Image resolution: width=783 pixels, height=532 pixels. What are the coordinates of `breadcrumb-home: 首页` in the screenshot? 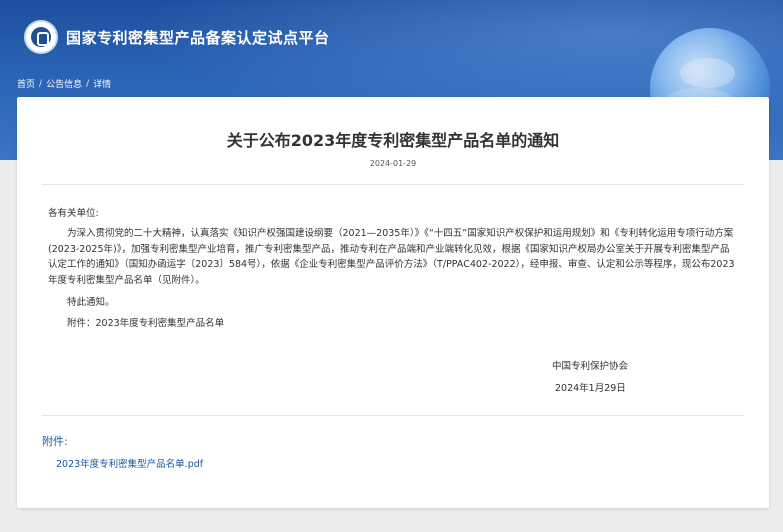 It's located at (26, 83).